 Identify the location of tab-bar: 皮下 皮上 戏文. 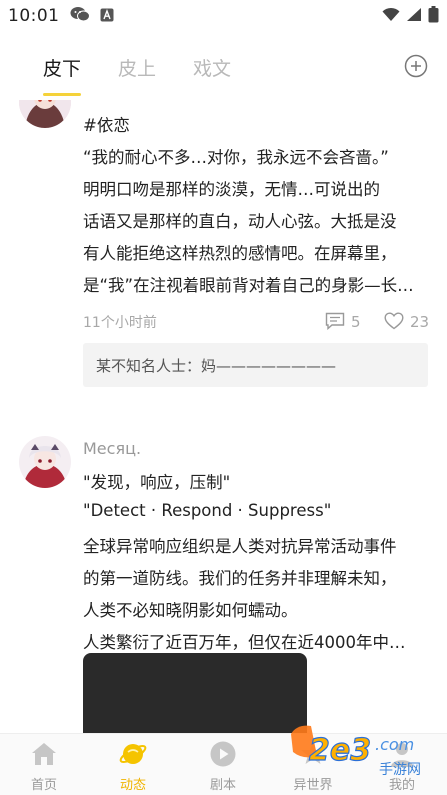
(223, 66).